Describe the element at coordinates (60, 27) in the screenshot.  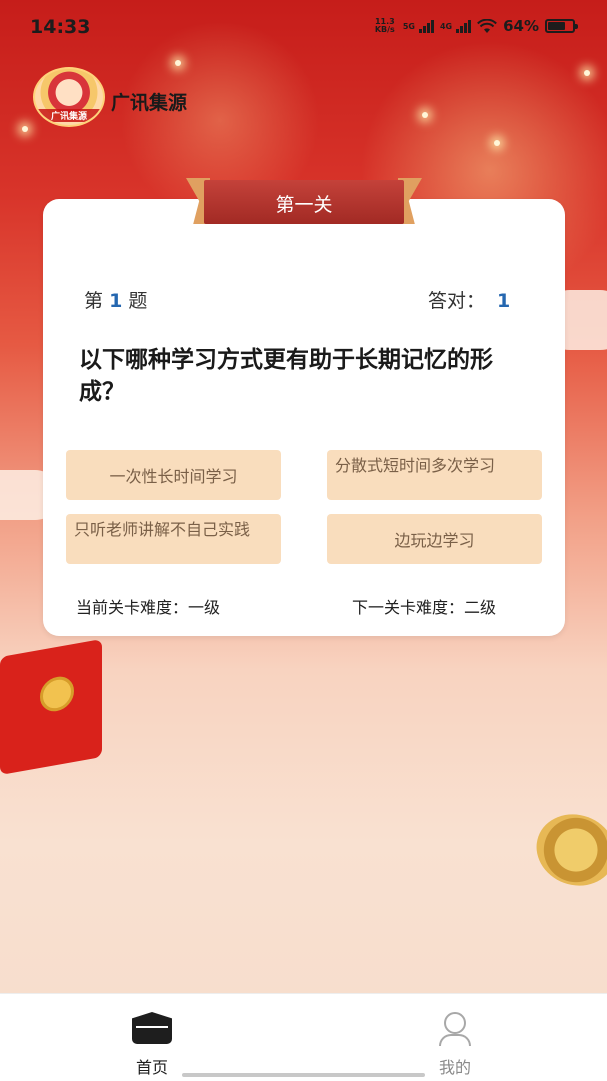
I see `status-time: 14:33` at that location.